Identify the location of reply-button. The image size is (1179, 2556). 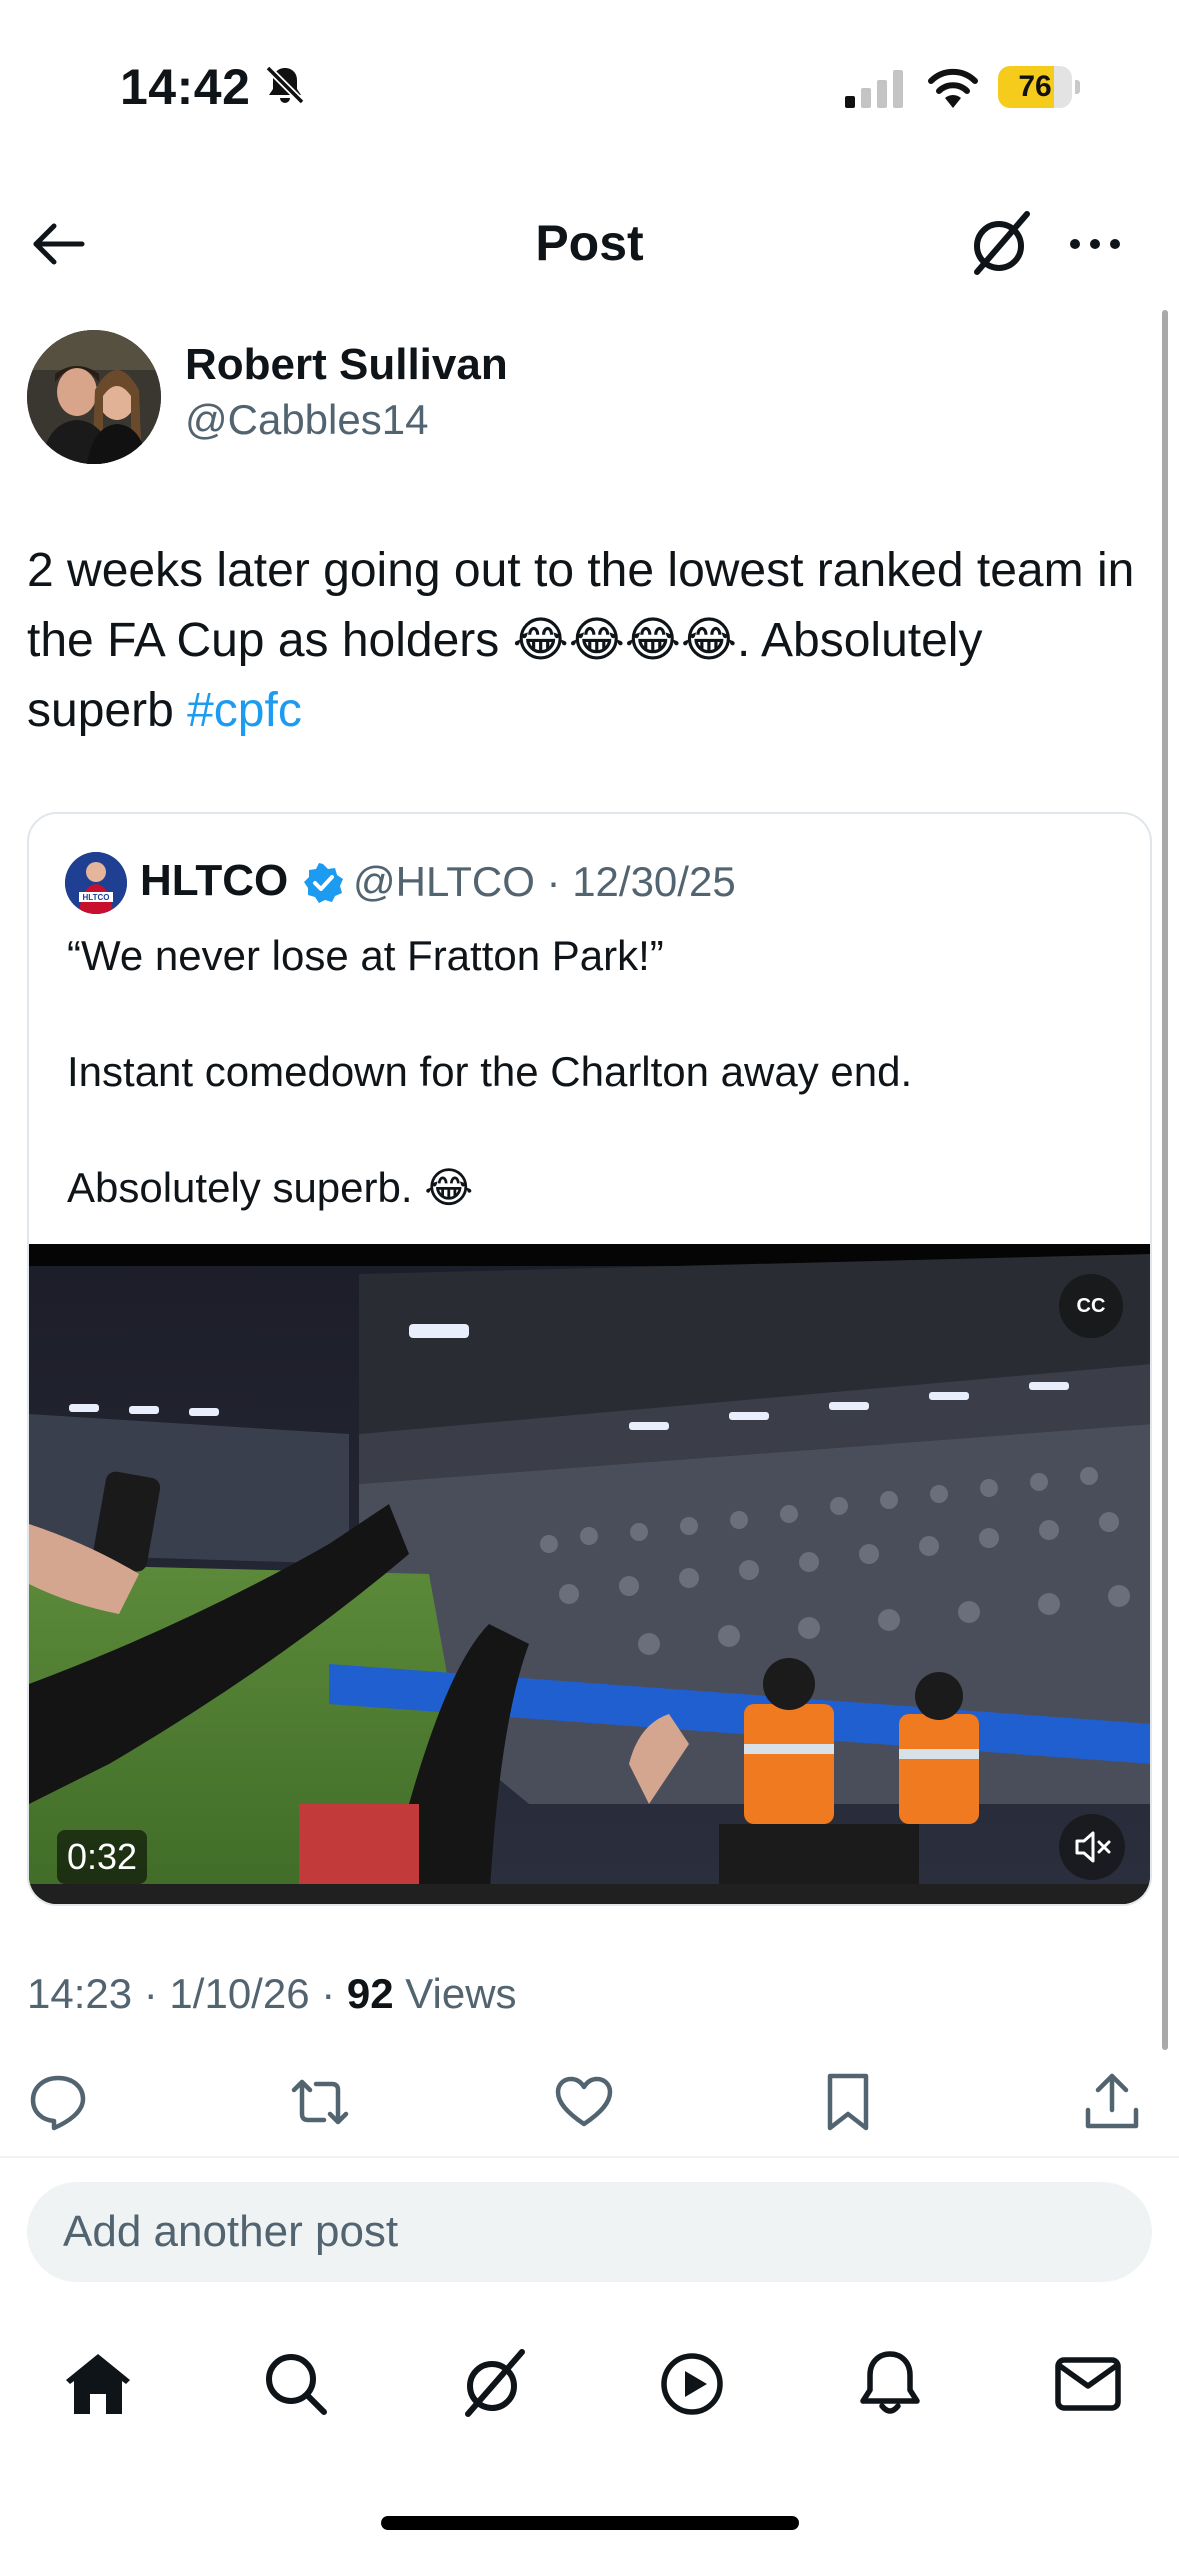
(58, 2102).